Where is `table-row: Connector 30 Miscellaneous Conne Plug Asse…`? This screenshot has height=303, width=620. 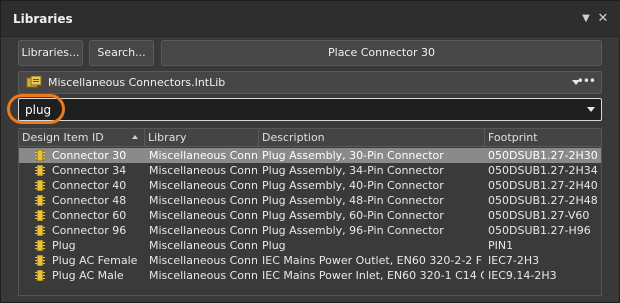 table-row: Connector 30 Miscellaneous Conne Plug Asse… is located at coordinates (310, 155).